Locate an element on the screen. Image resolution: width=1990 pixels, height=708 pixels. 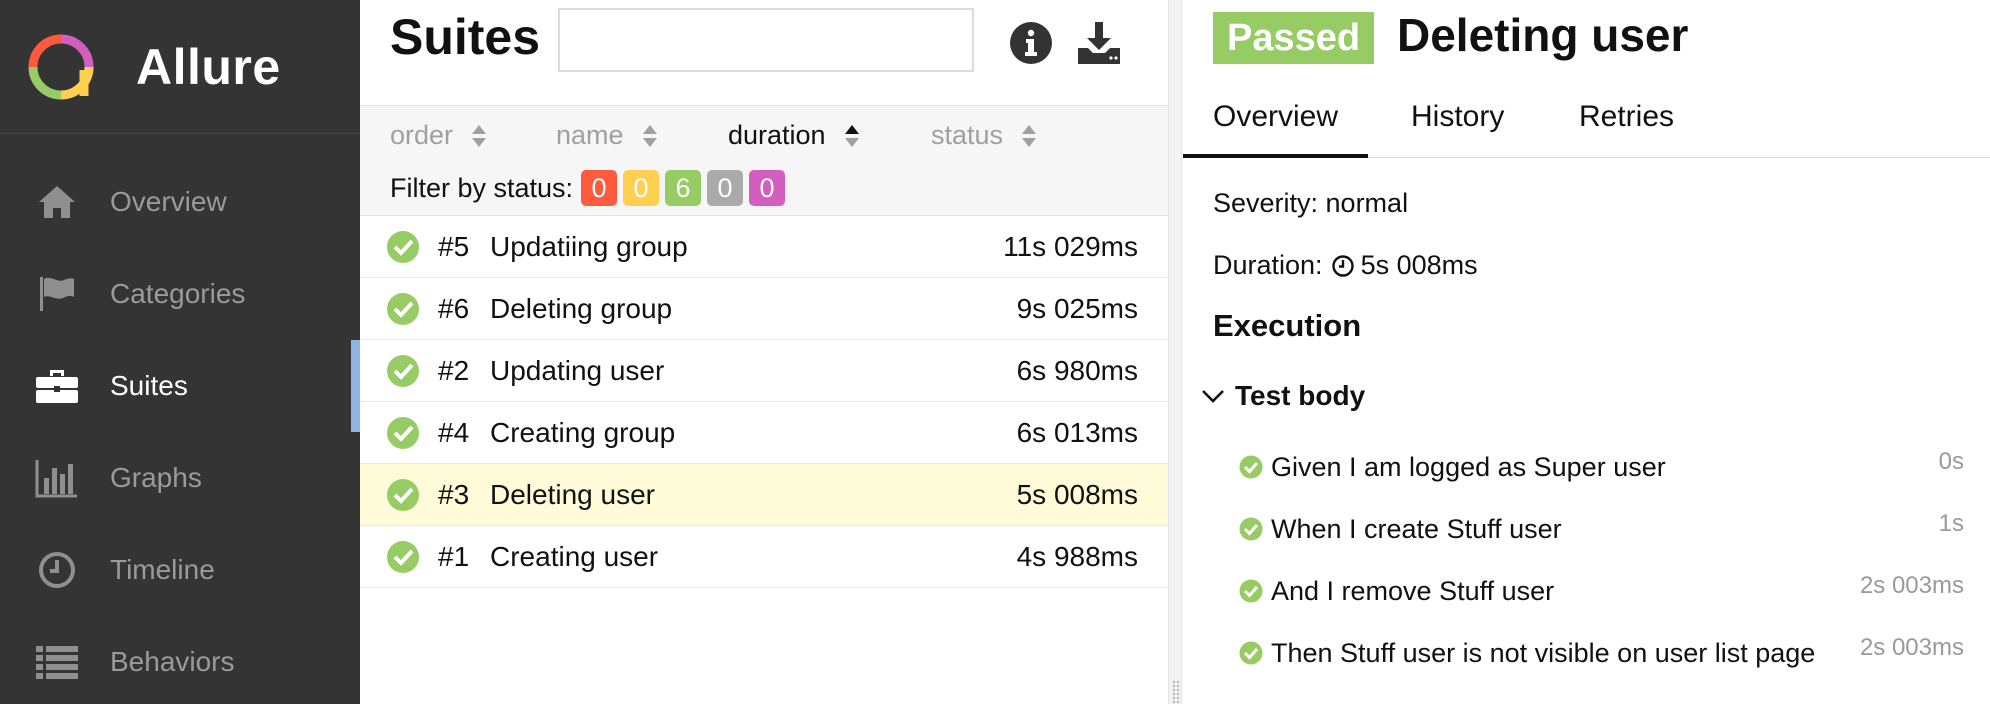
sidebar-item-label: Behaviors is located at coordinates (172, 661).